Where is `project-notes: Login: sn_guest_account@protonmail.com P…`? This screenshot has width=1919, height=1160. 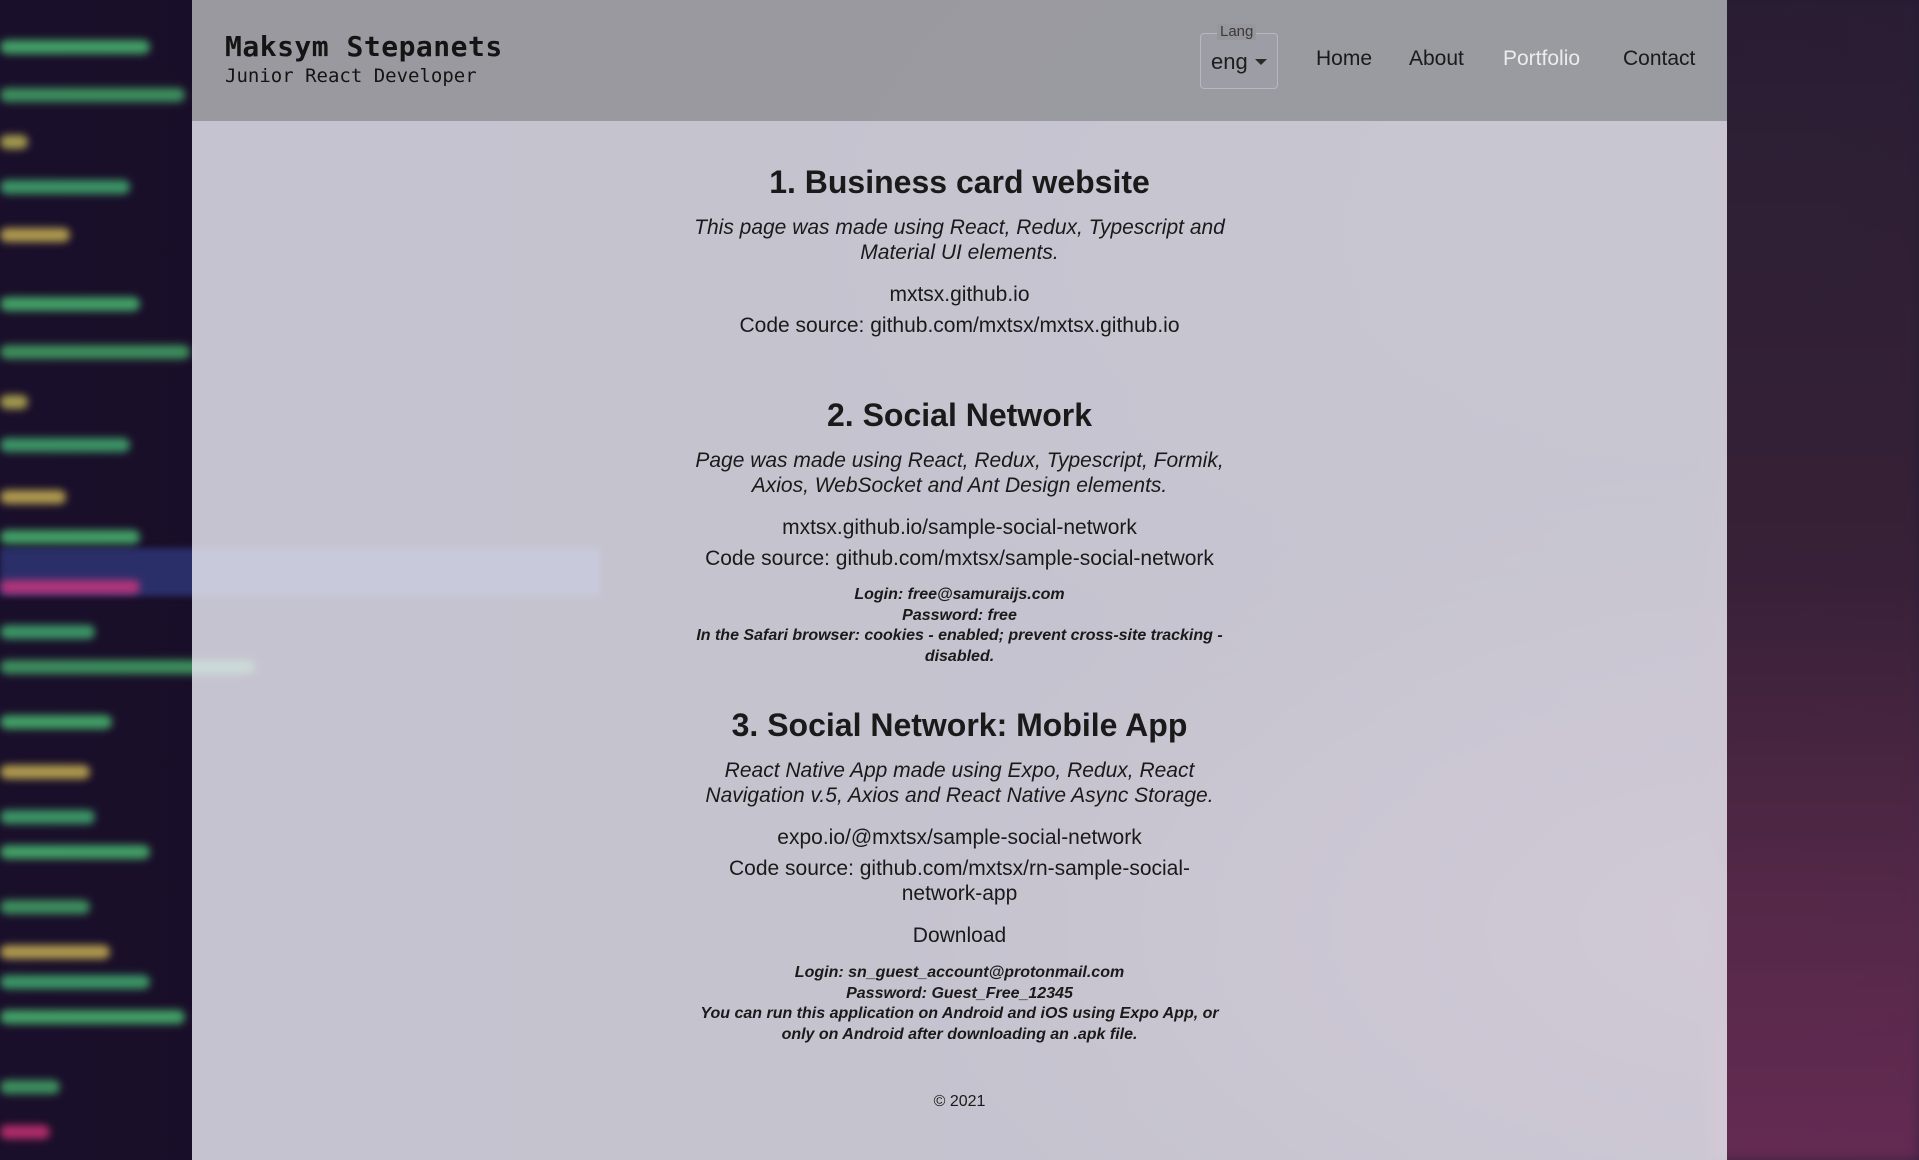 project-notes: Login: sn_guest_account@protonmail.com P… is located at coordinates (960, 1004).